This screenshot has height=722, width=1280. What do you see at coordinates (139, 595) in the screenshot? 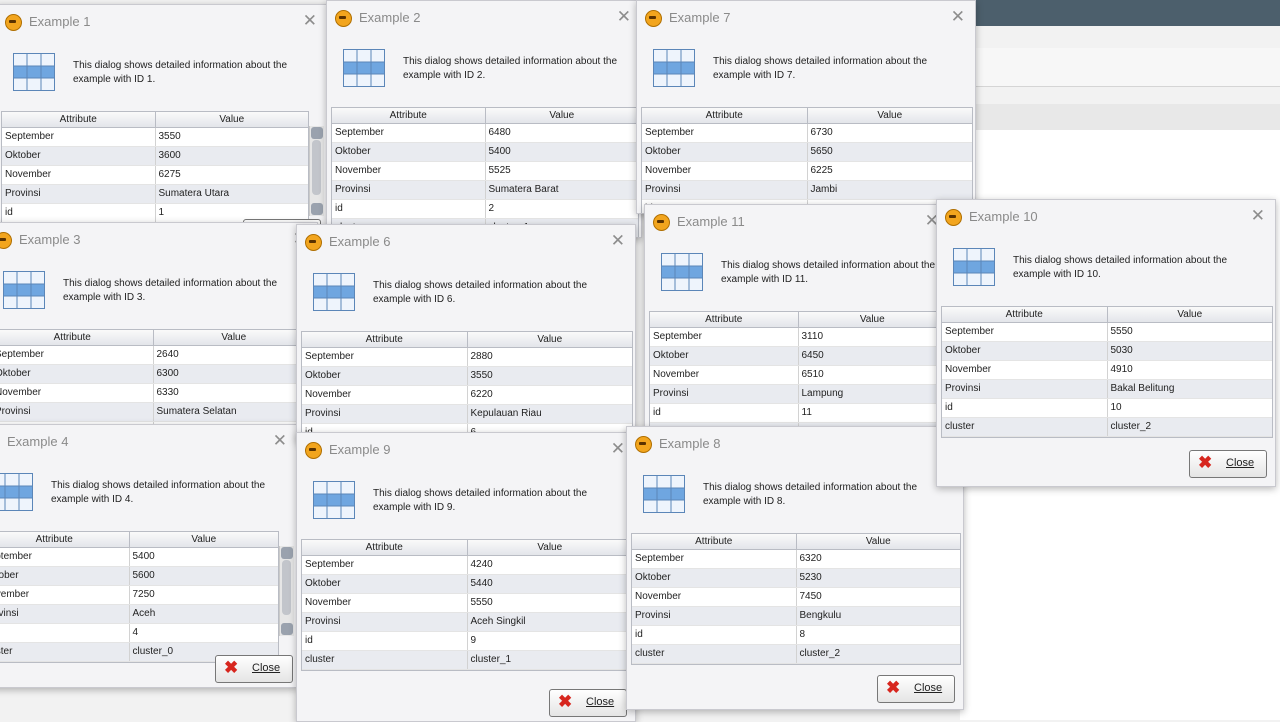
I see `table-row: November7250` at bounding box center [139, 595].